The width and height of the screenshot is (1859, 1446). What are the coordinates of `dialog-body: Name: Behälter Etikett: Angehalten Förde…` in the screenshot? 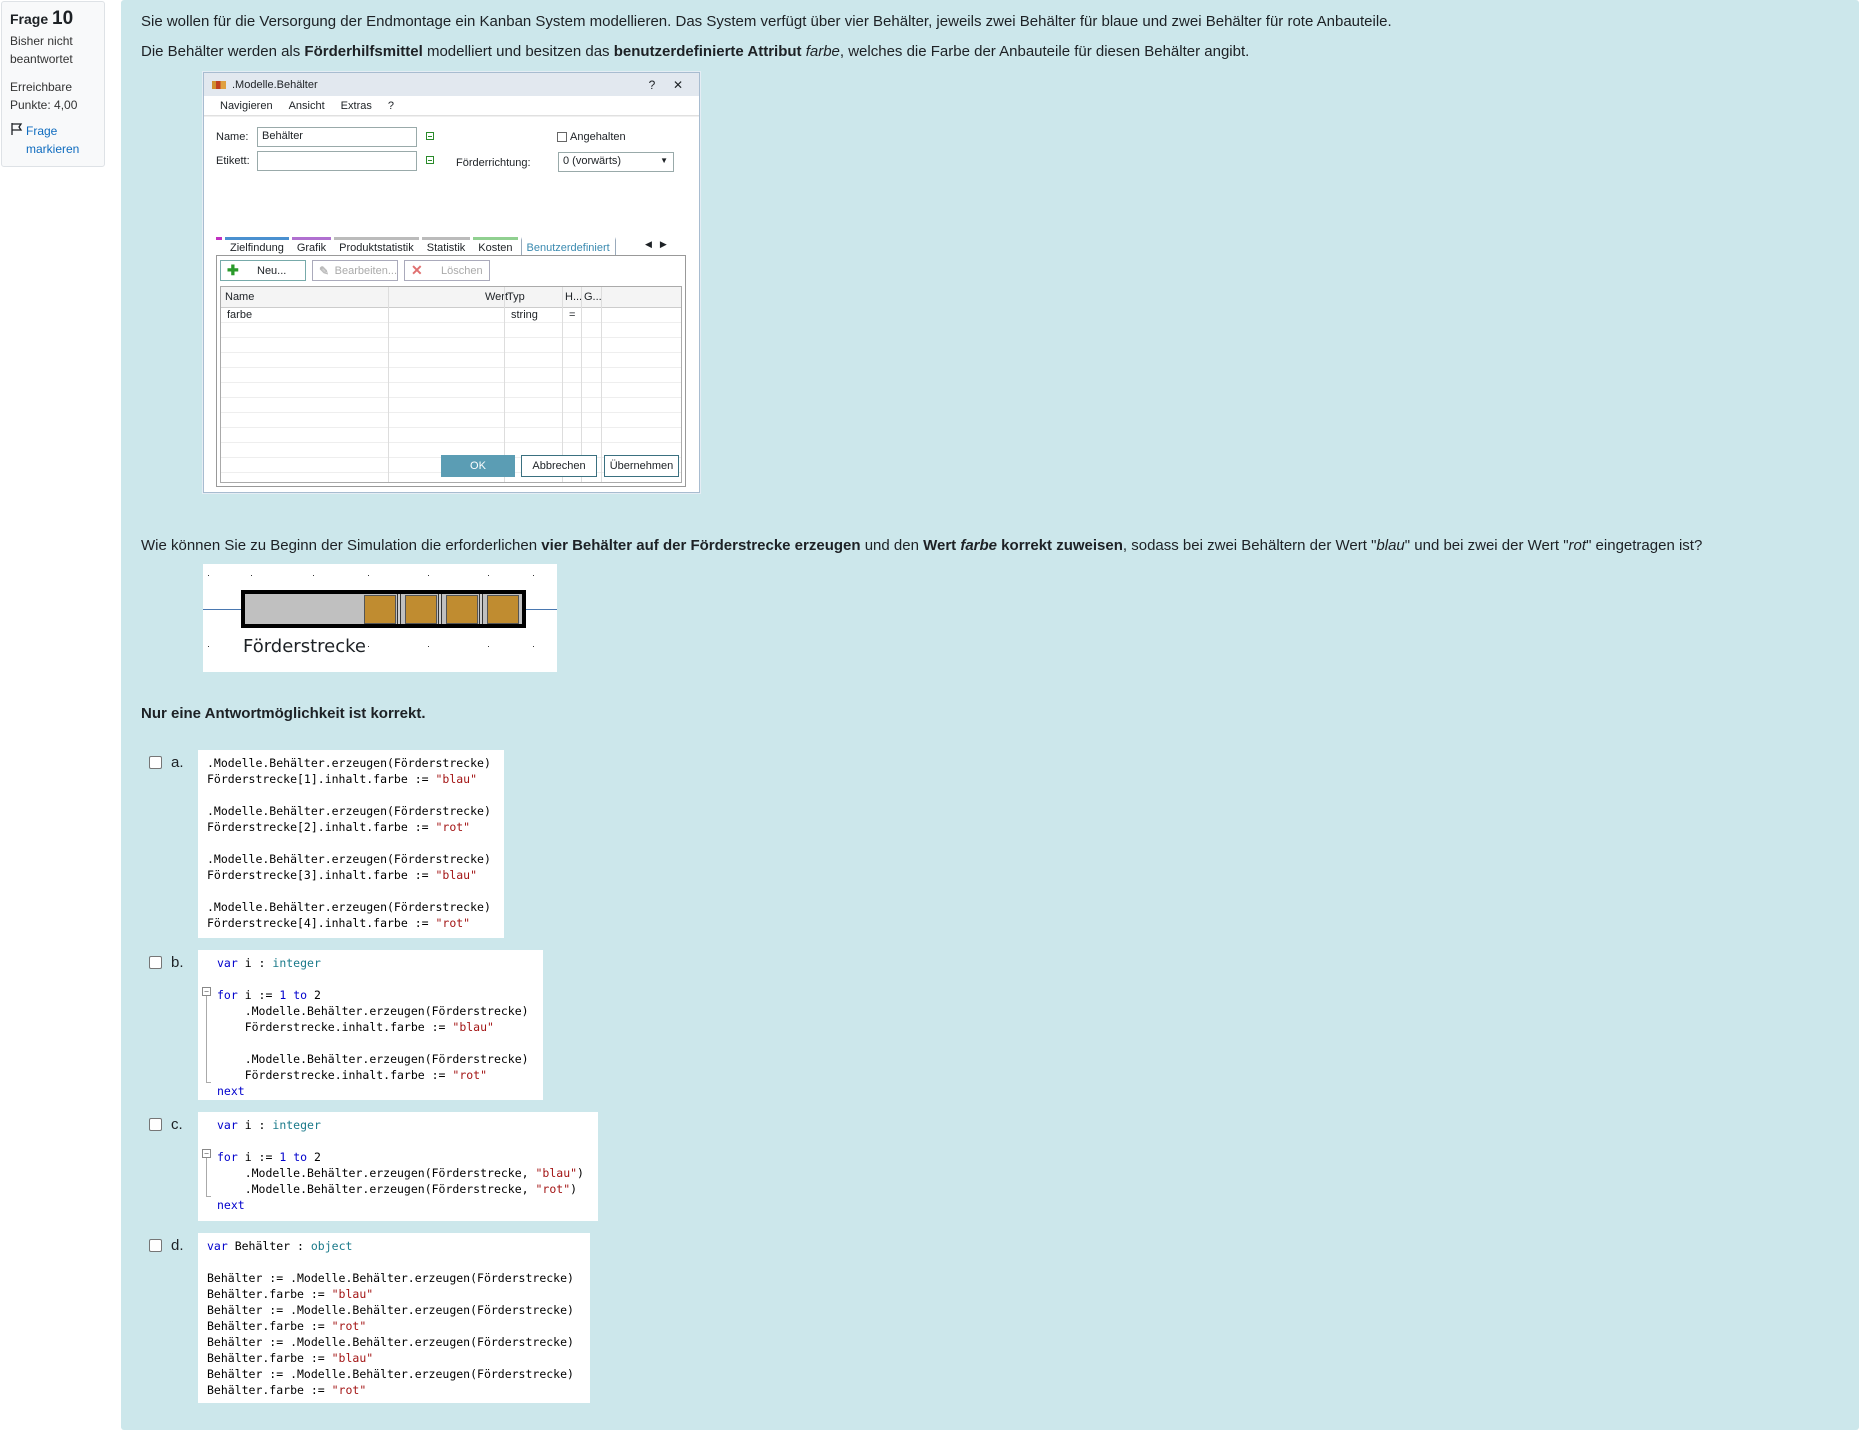 It's located at (451, 304).